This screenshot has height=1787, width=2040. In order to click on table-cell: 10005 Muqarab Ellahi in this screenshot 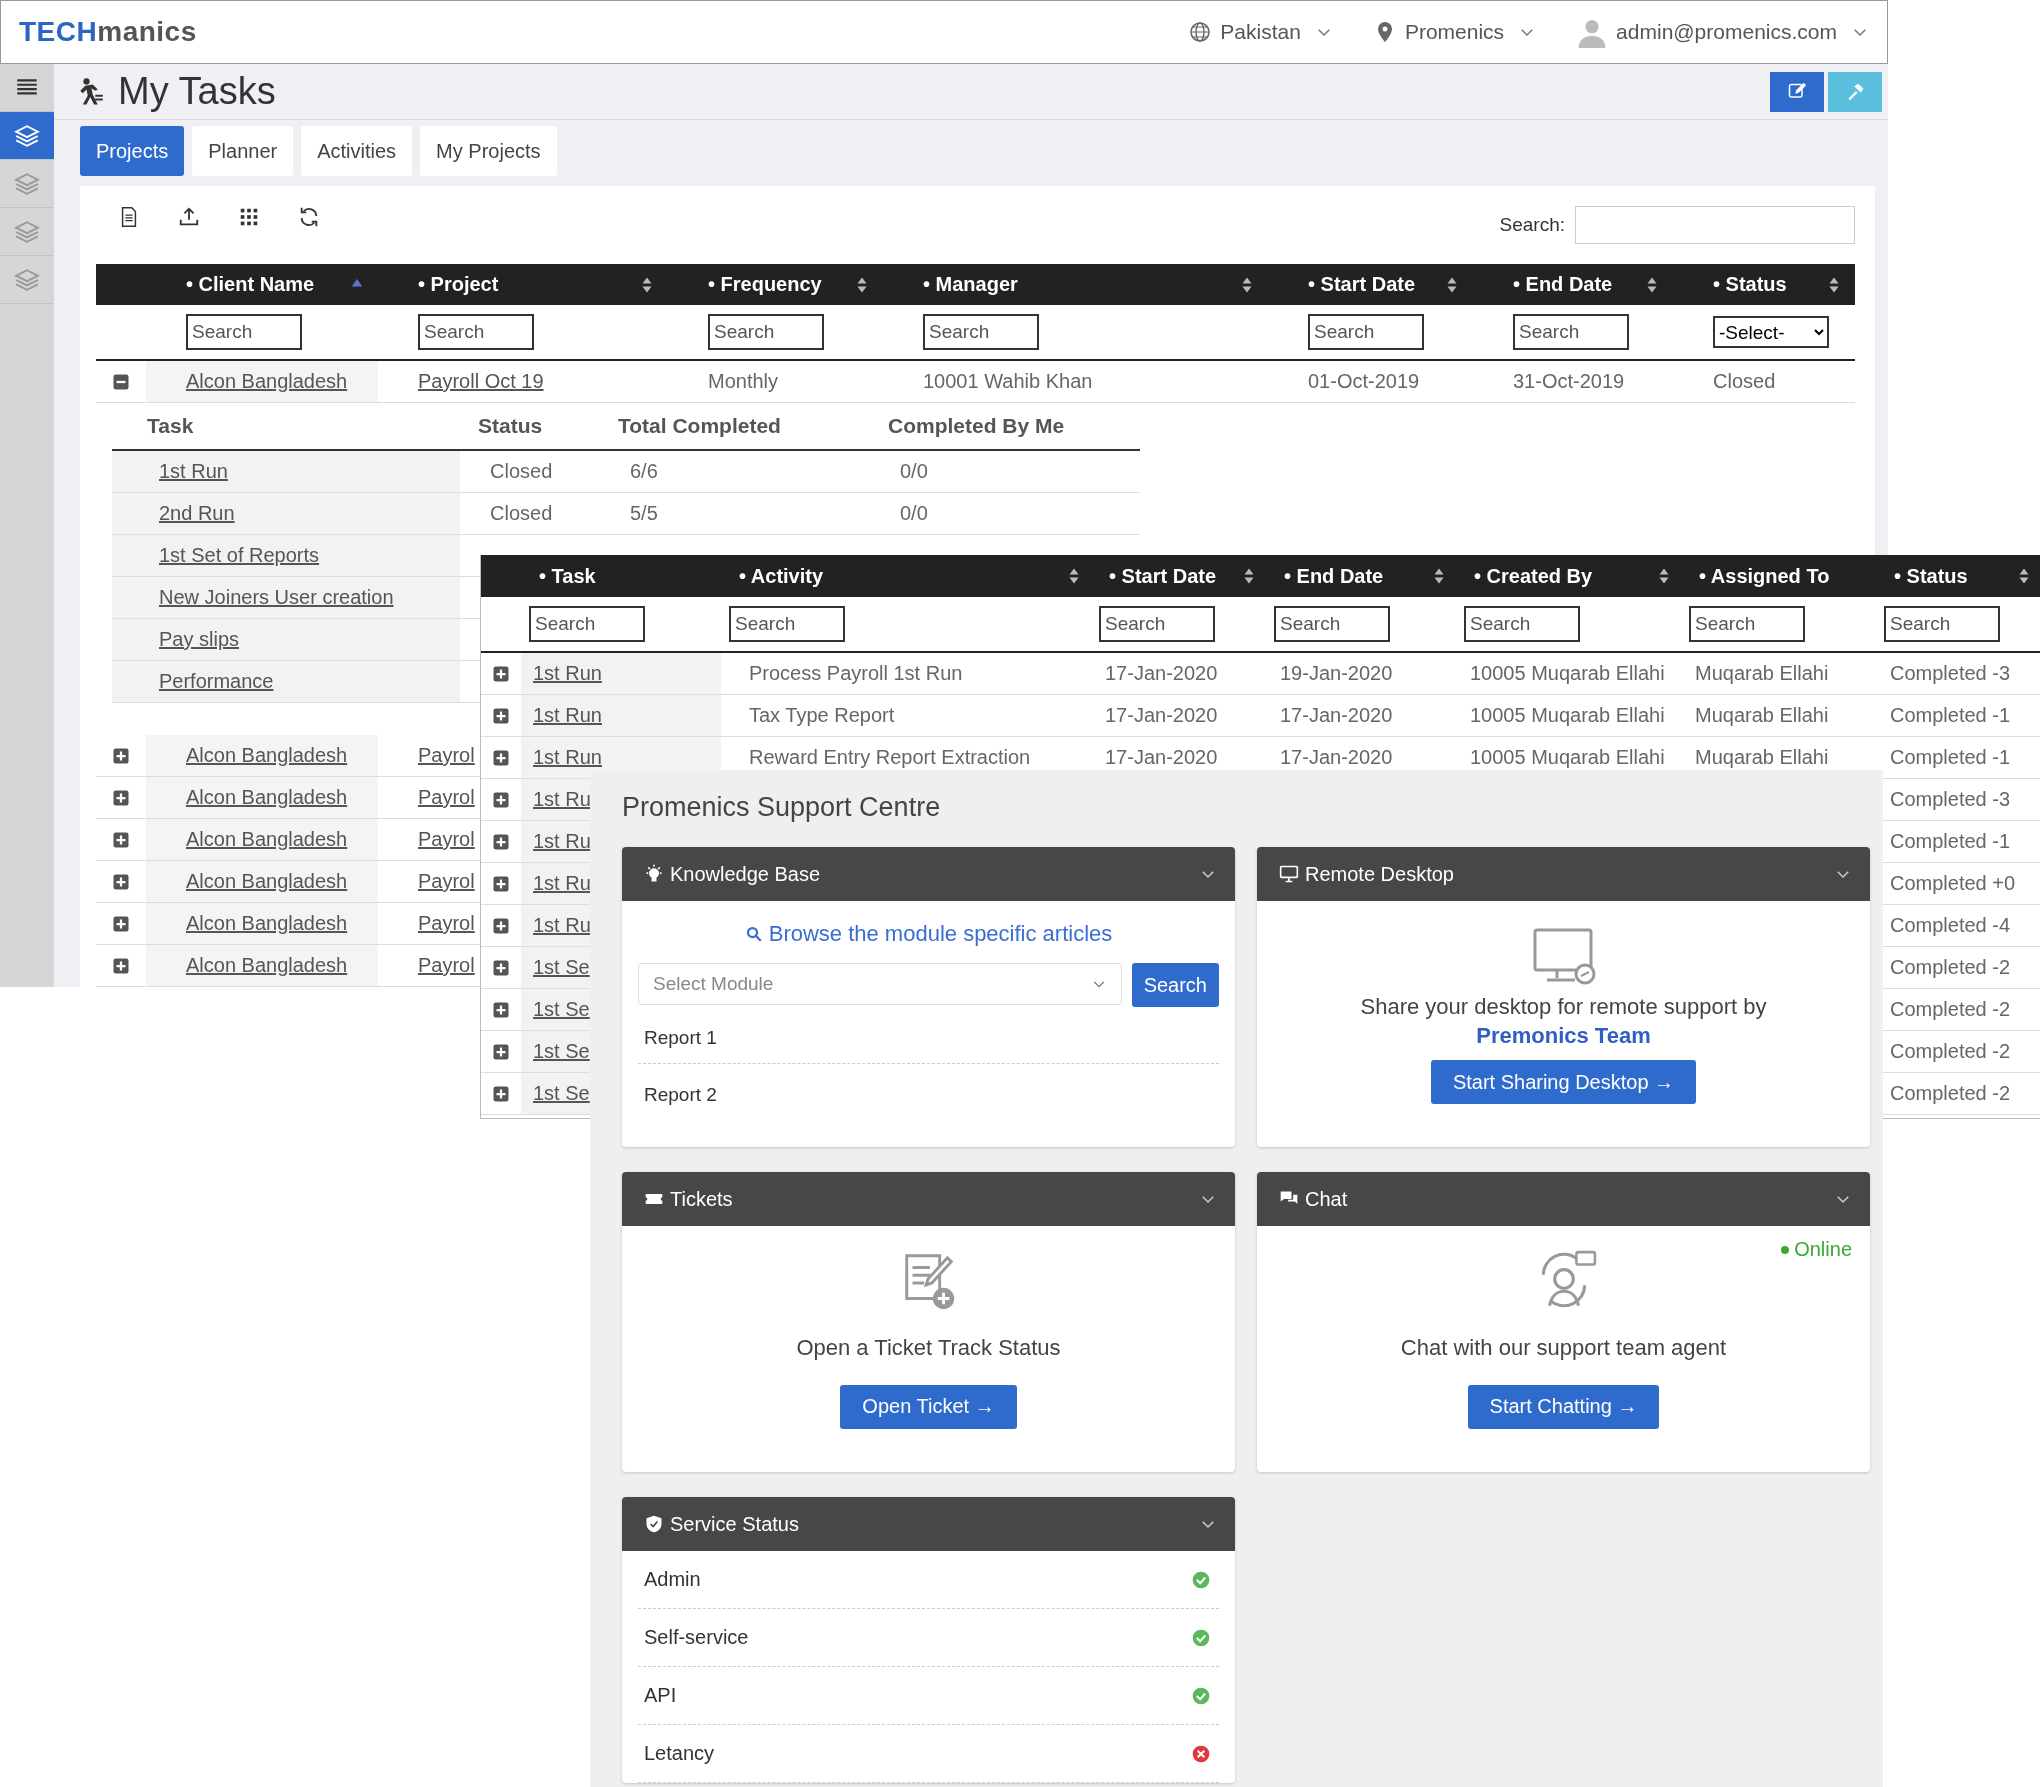, I will do `click(1567, 673)`.